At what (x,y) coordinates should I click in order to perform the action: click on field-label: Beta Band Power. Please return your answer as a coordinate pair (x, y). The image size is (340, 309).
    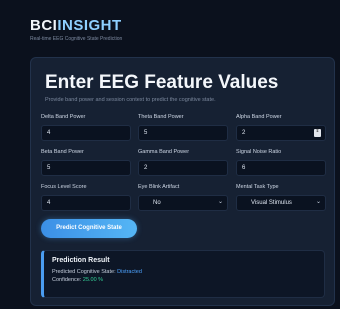
    Looking at the image, I should click on (62, 152).